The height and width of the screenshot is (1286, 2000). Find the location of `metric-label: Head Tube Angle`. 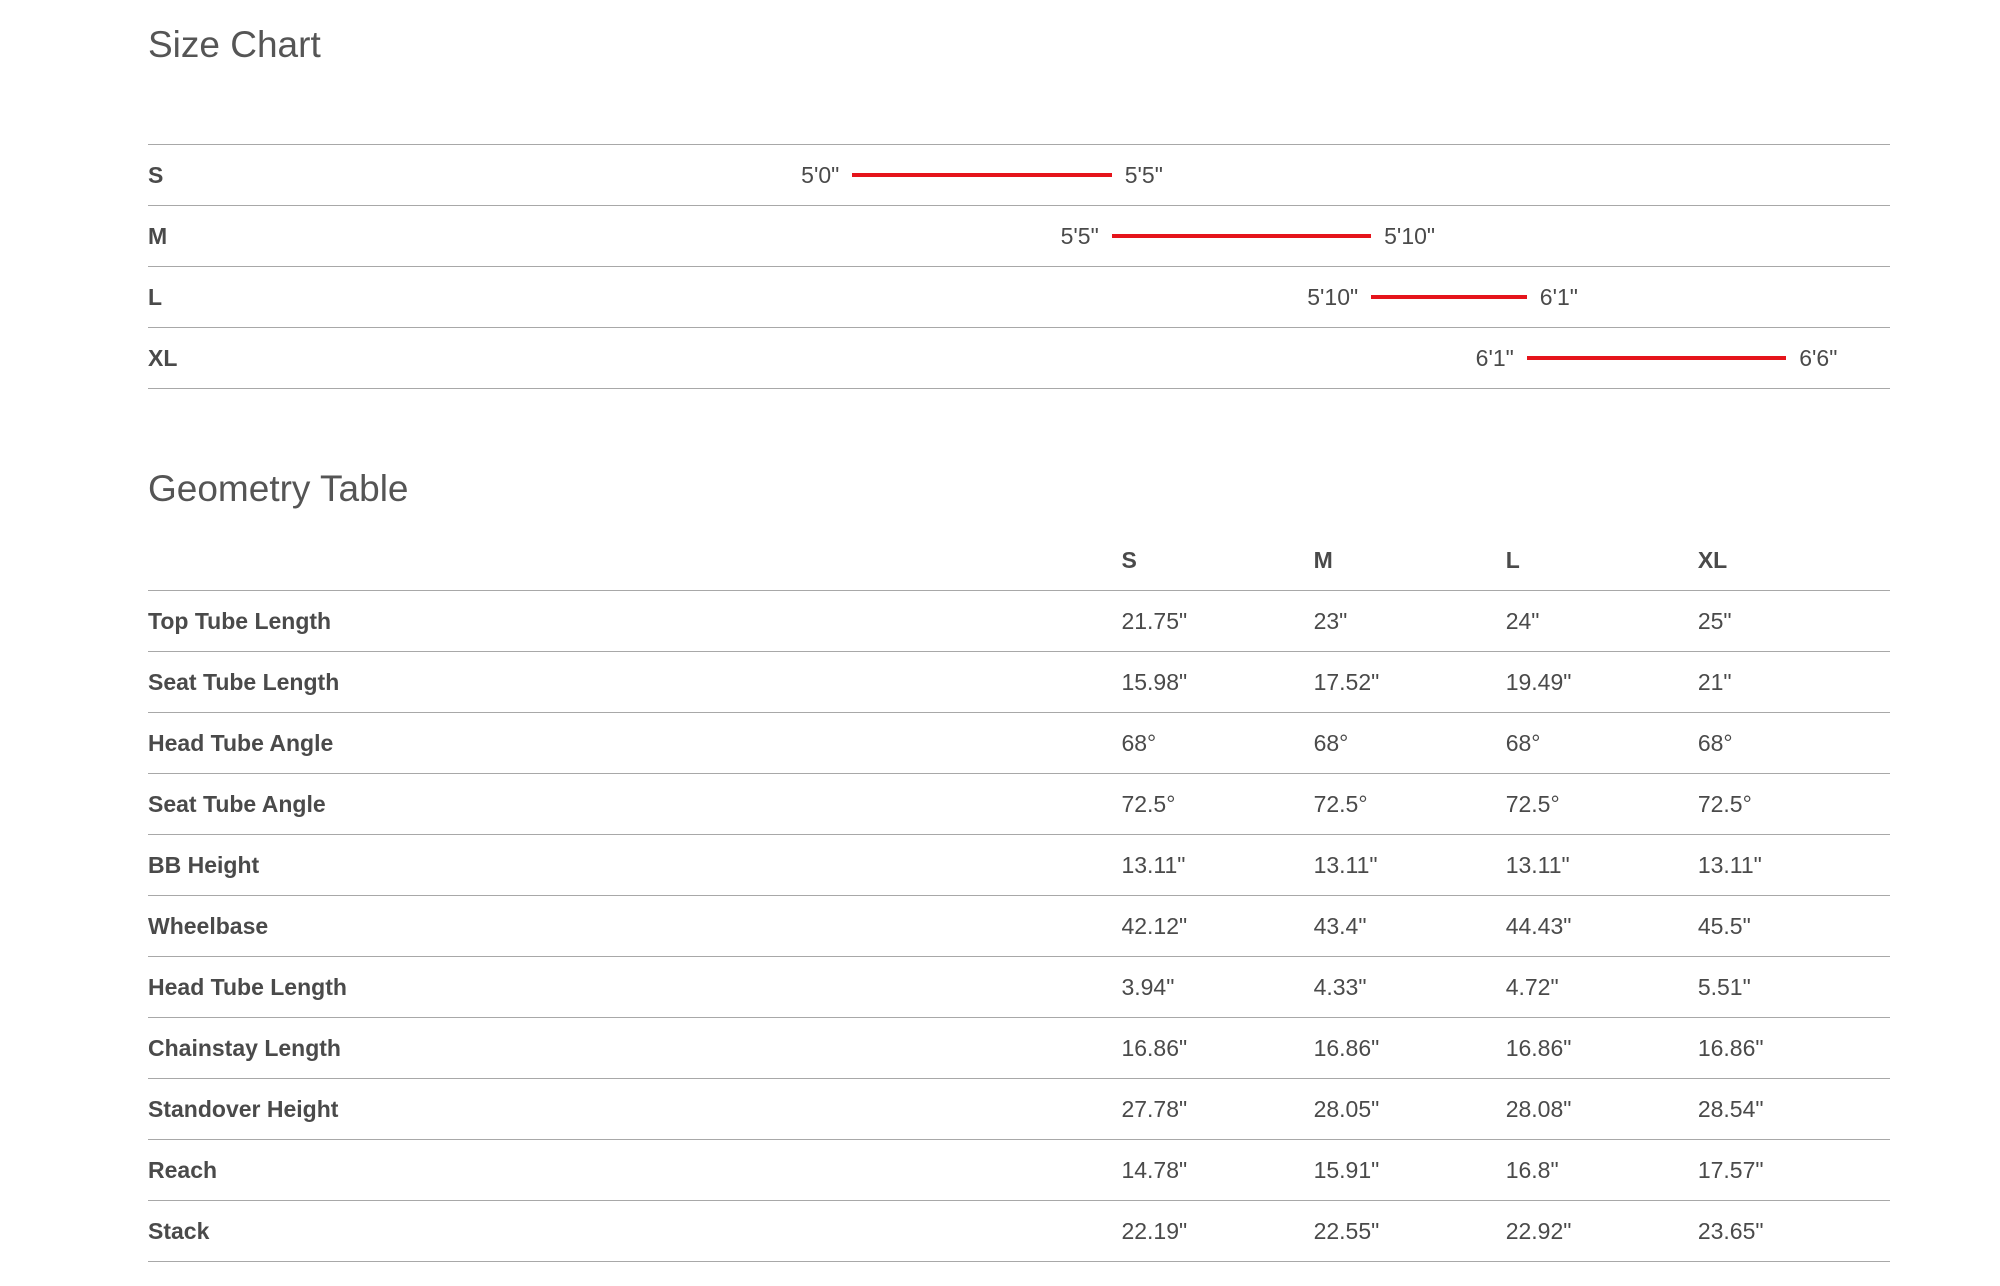

metric-label: Head Tube Angle is located at coordinates (635, 743).